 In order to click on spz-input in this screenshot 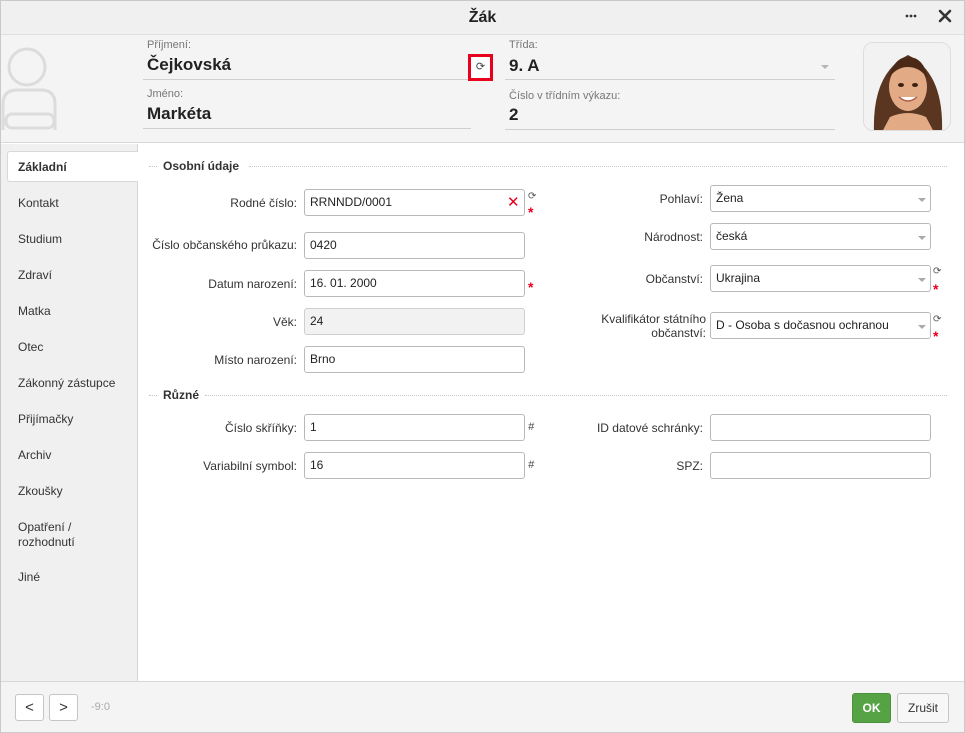, I will do `click(820, 465)`.